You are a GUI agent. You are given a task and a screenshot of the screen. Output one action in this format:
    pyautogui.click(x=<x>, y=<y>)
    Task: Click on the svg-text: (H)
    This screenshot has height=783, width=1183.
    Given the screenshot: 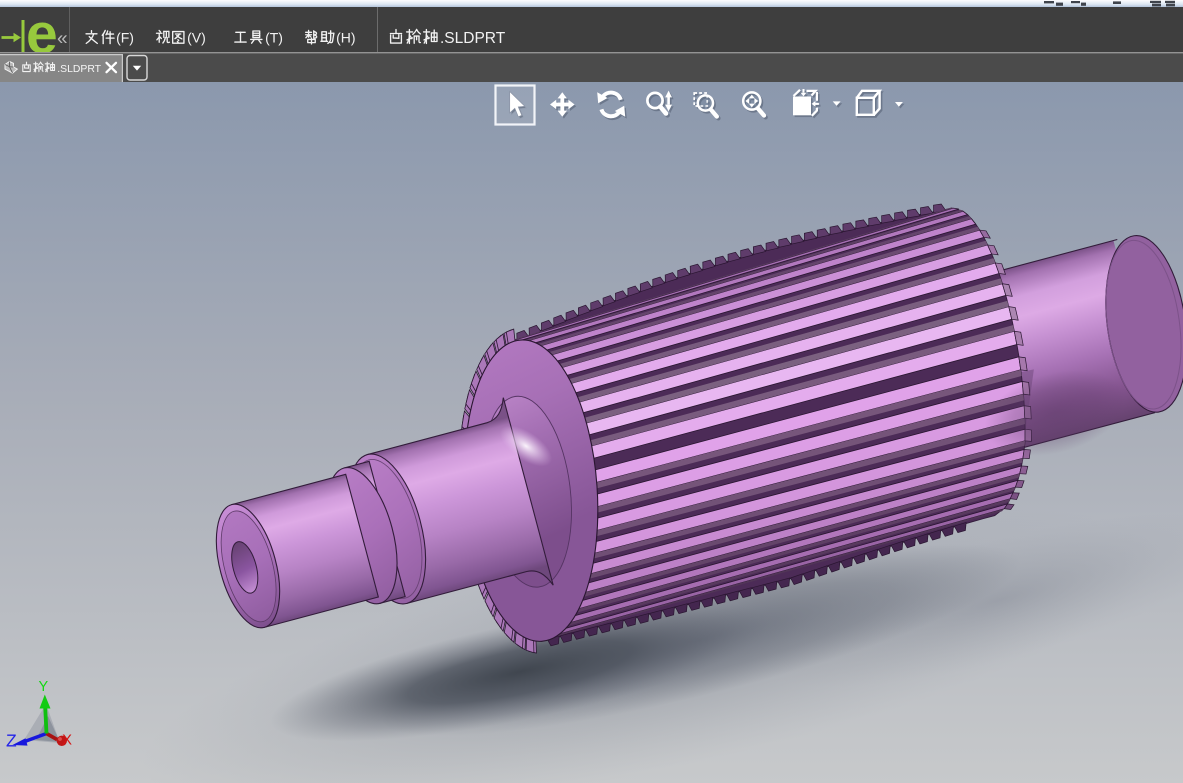 What is the action you would take?
    pyautogui.click(x=345, y=38)
    